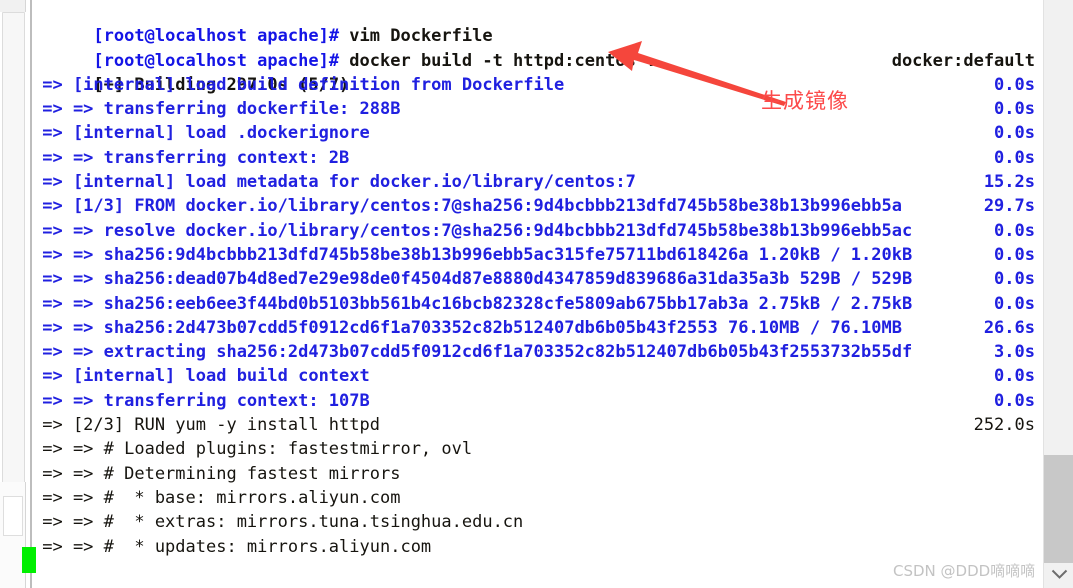 This screenshot has width=1073, height=588. What do you see at coordinates (191, 157) in the screenshot?
I see `build-step-text: => => transferring context: 2B` at bounding box center [191, 157].